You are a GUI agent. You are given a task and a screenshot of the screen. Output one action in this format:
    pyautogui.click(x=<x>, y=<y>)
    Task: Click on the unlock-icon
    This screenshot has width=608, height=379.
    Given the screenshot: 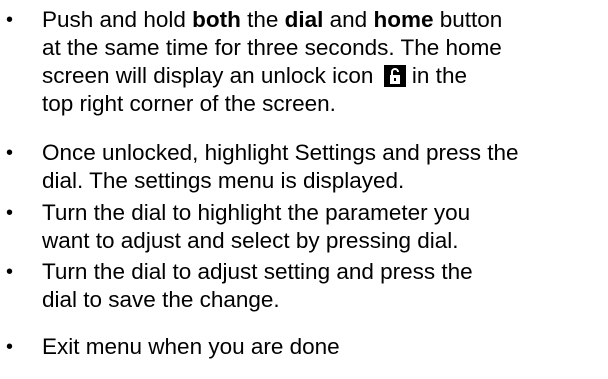 What is the action you would take?
    pyautogui.click(x=394, y=76)
    